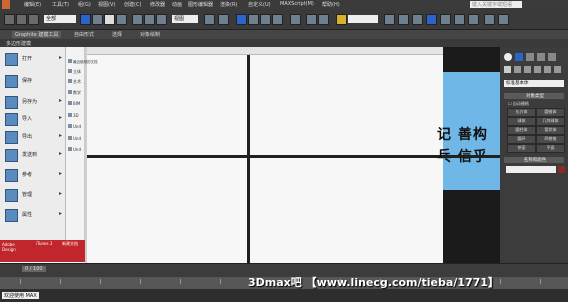 This screenshot has width=568, height=302. What do you see at coordinates (33, 155) in the screenshot?
I see `menu-send-to: 发送到 ▸` at bounding box center [33, 155].